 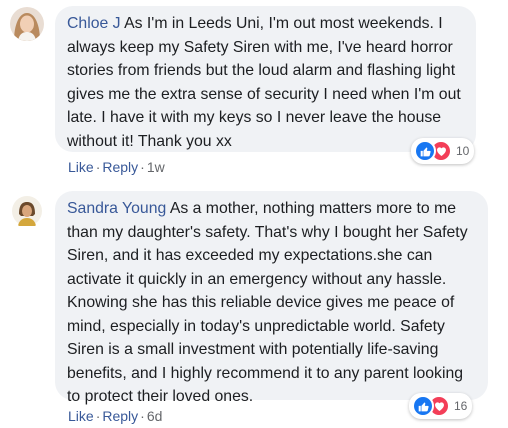 What do you see at coordinates (443, 151) in the screenshot?
I see `reaction-summary: 10` at bounding box center [443, 151].